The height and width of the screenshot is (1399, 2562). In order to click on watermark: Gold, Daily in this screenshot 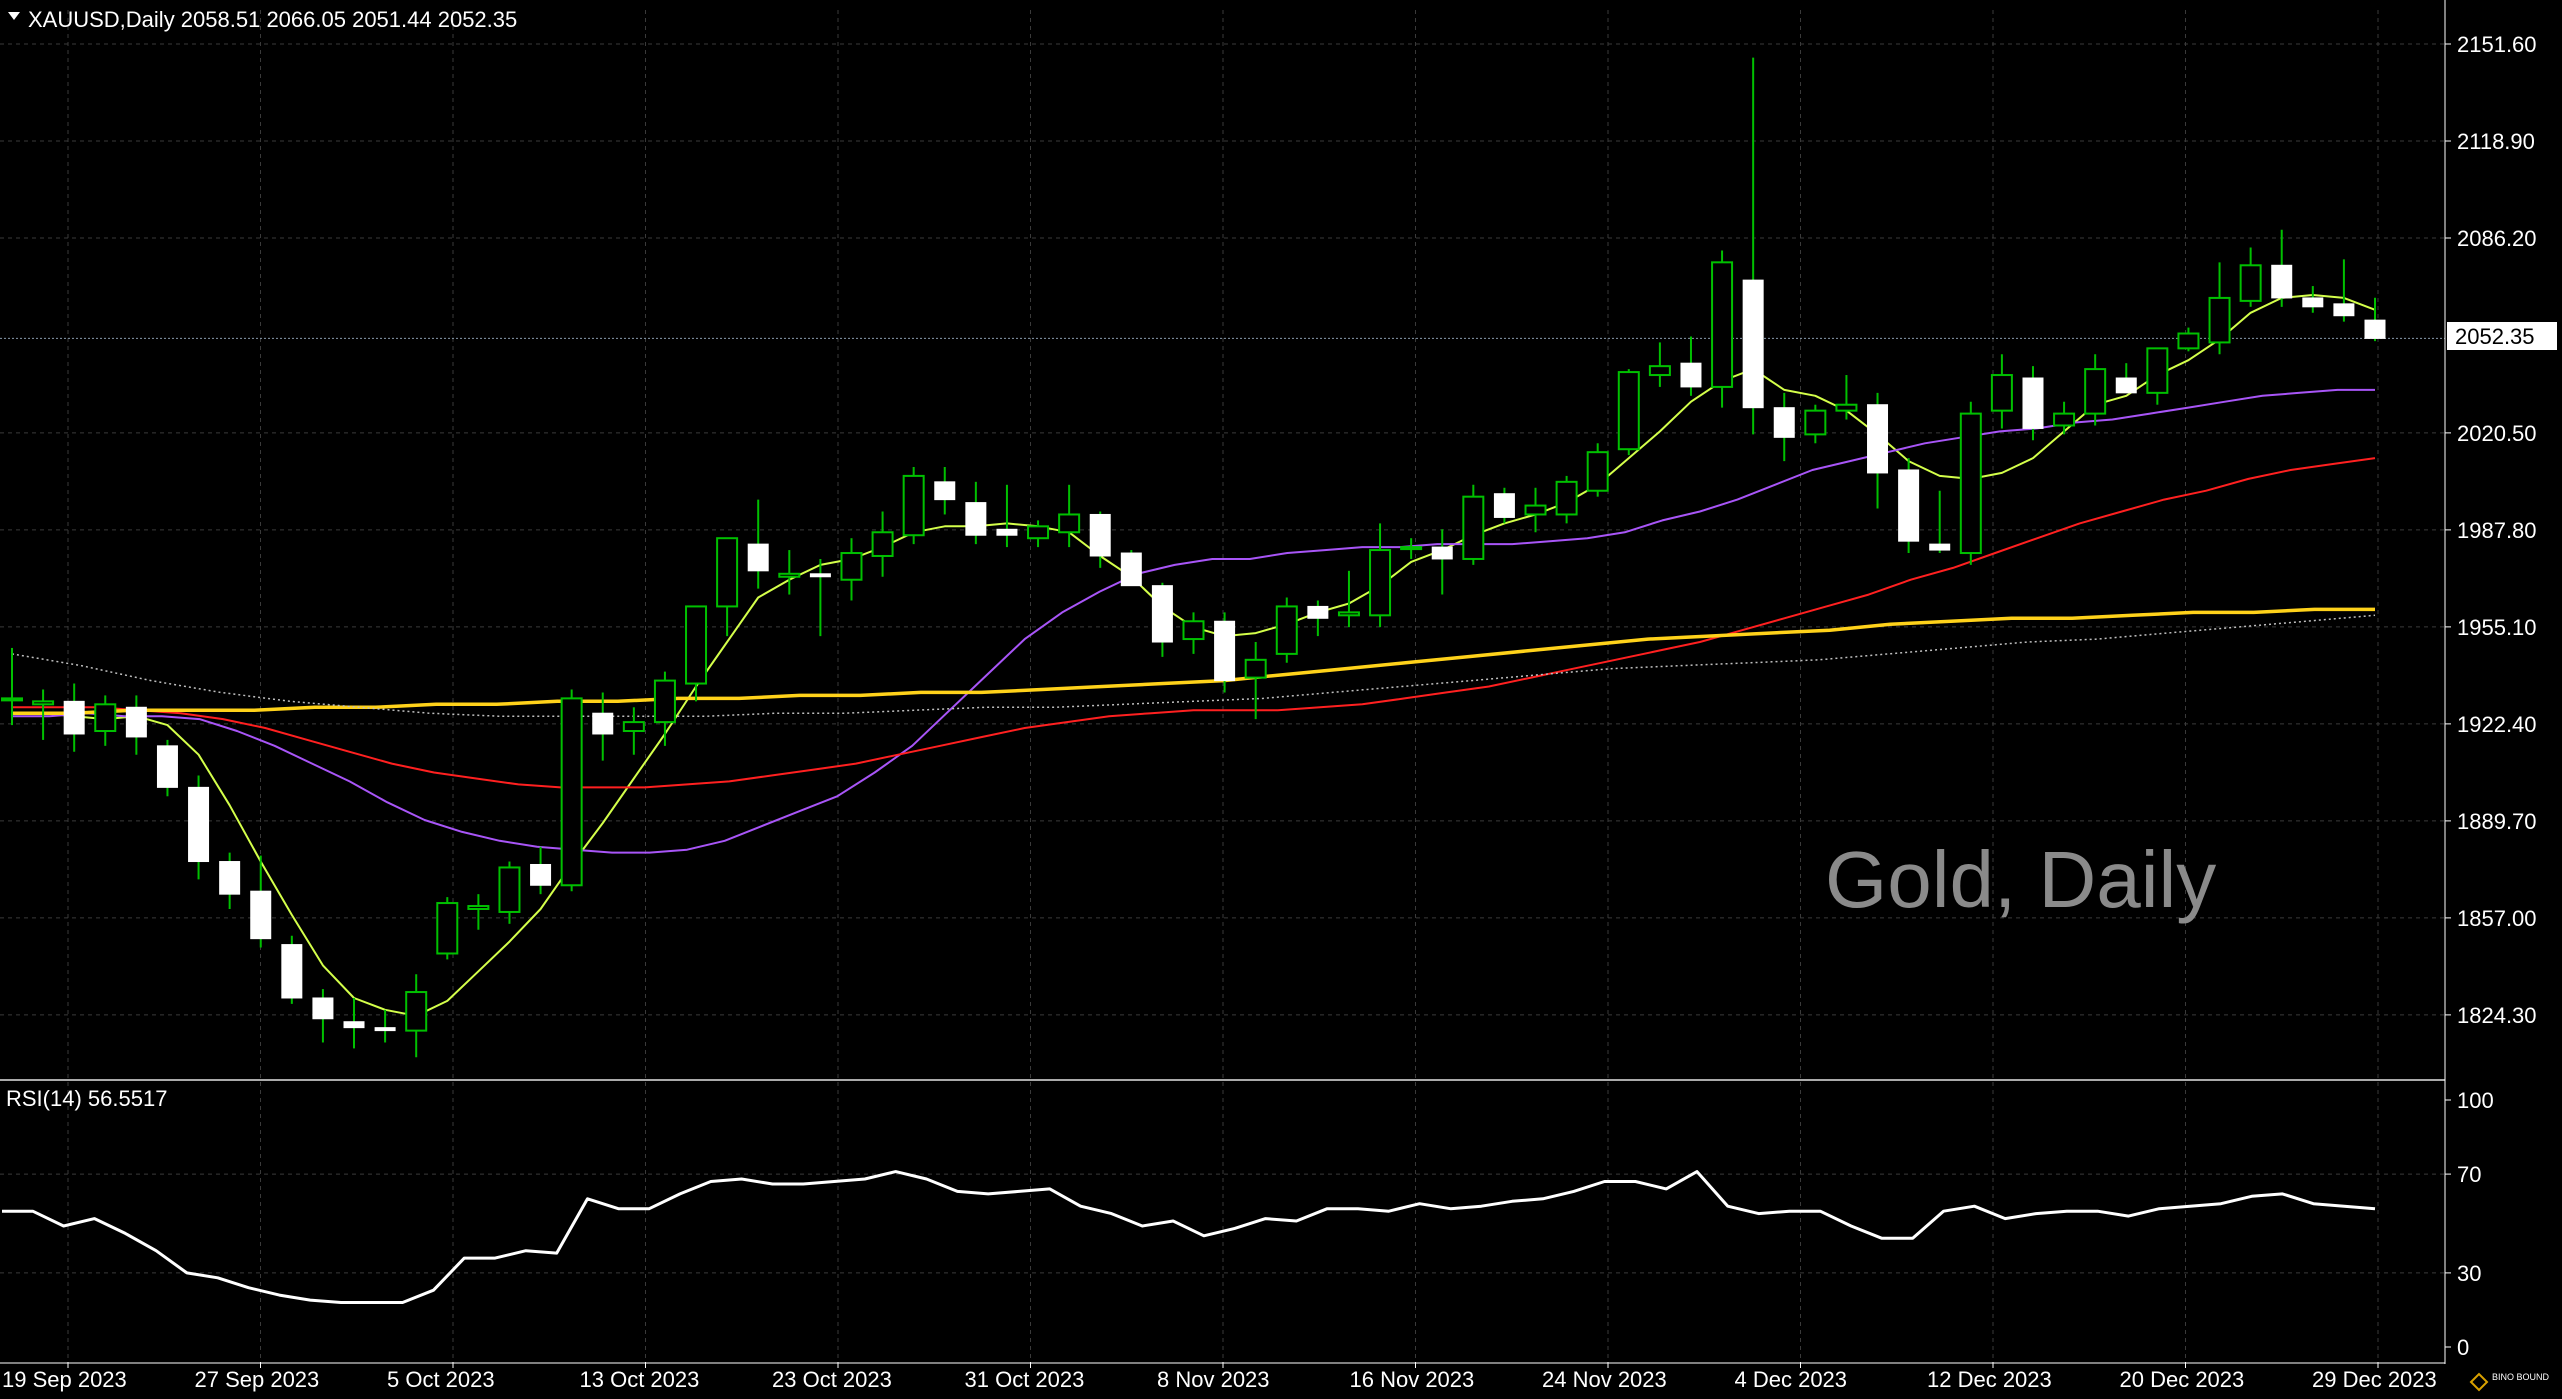, I will do `click(2020, 879)`.